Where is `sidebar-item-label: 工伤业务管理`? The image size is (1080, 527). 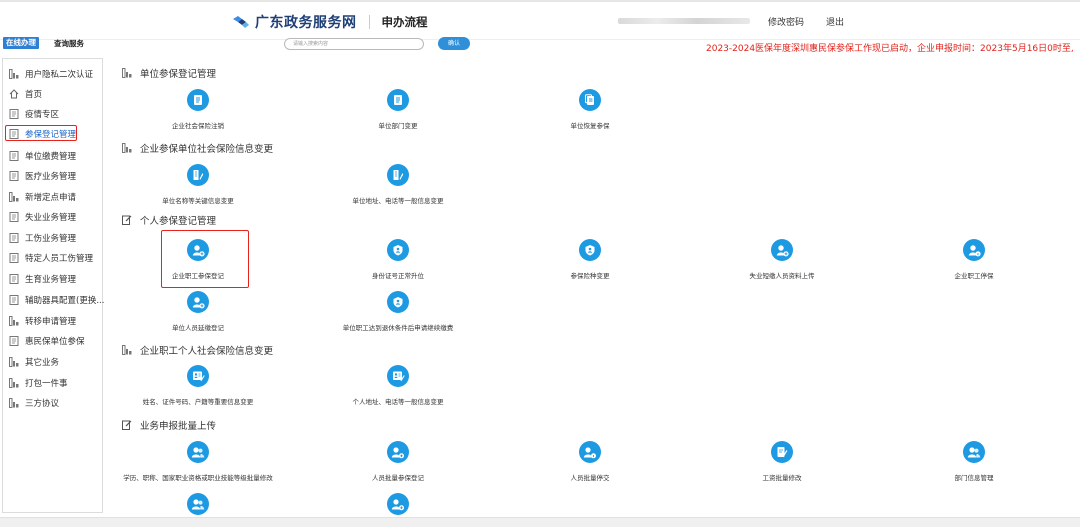
sidebar-item-label: 工伤业务管理 is located at coordinates (51, 239).